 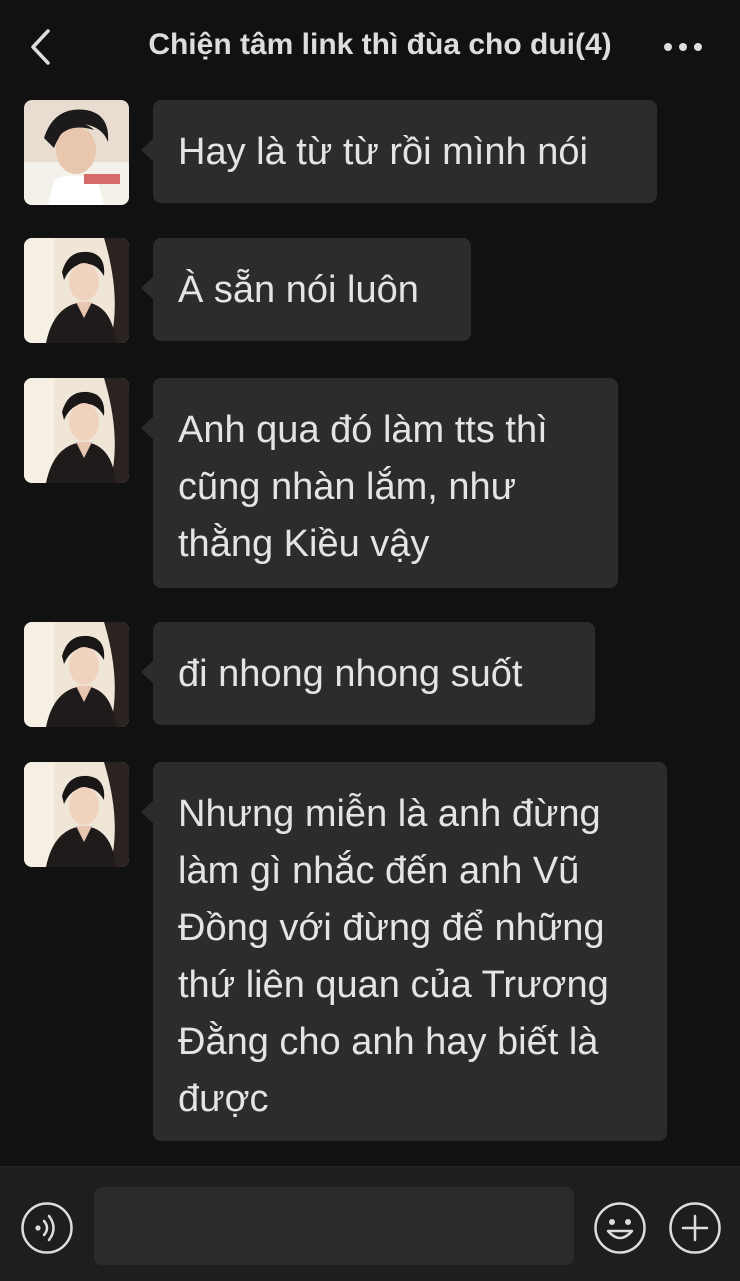 I want to click on message-bubble: đi nhong nhong suốt, so click(x=368, y=673).